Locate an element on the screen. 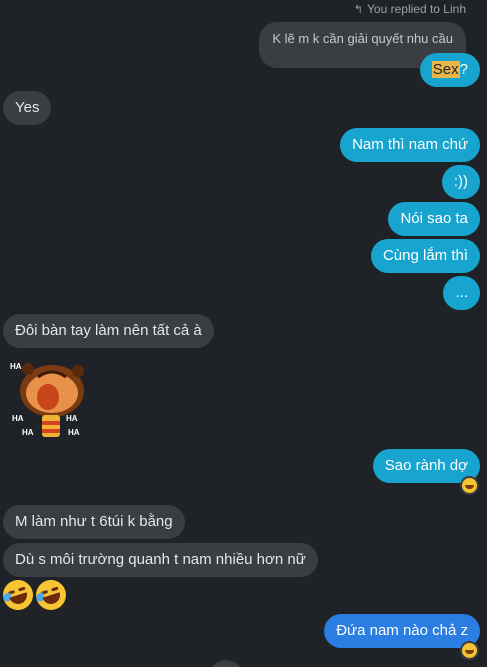 The height and width of the screenshot is (667, 487). message-bubble-sex: Sex? is located at coordinates (449, 70).